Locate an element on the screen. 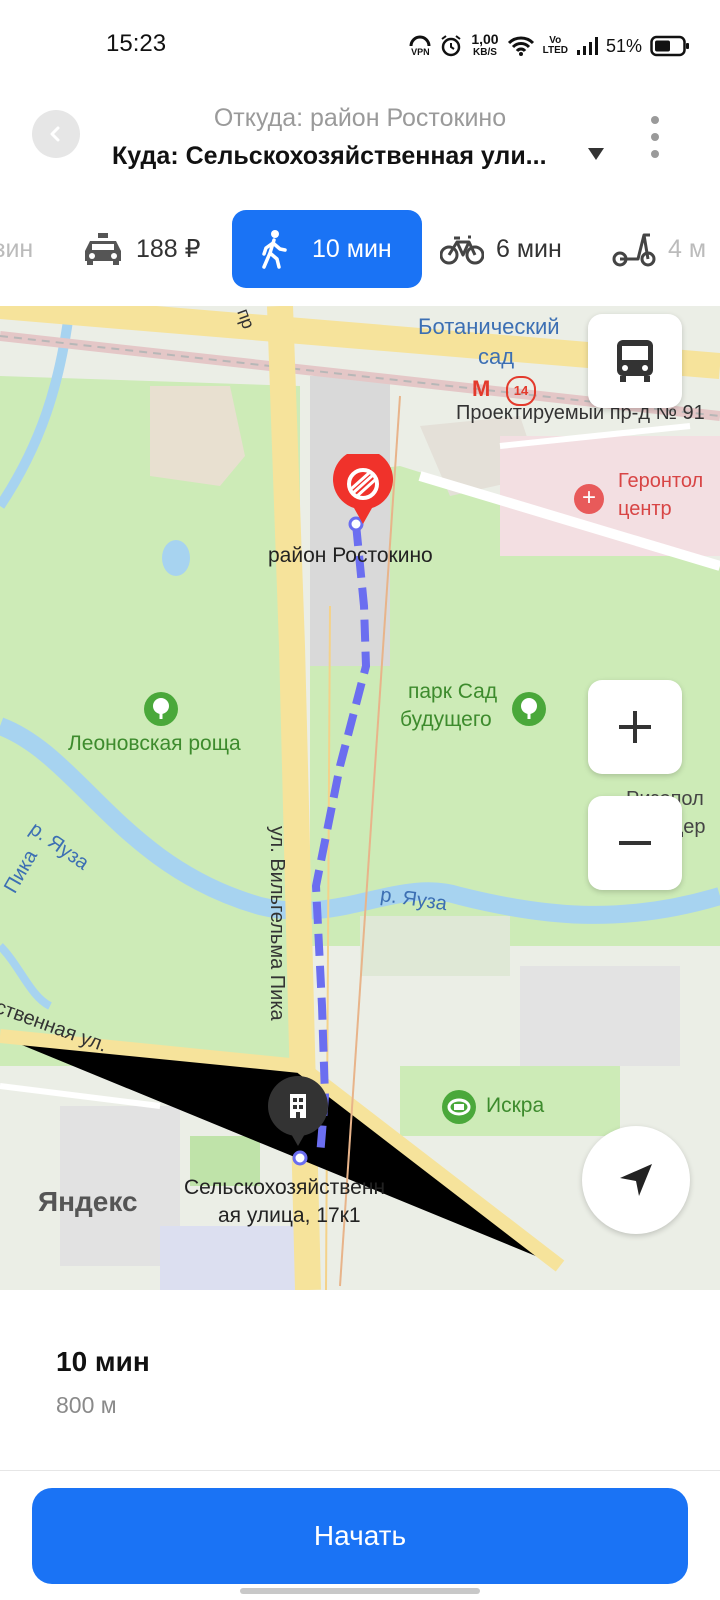  more-icon is located at coordinates (655, 137).